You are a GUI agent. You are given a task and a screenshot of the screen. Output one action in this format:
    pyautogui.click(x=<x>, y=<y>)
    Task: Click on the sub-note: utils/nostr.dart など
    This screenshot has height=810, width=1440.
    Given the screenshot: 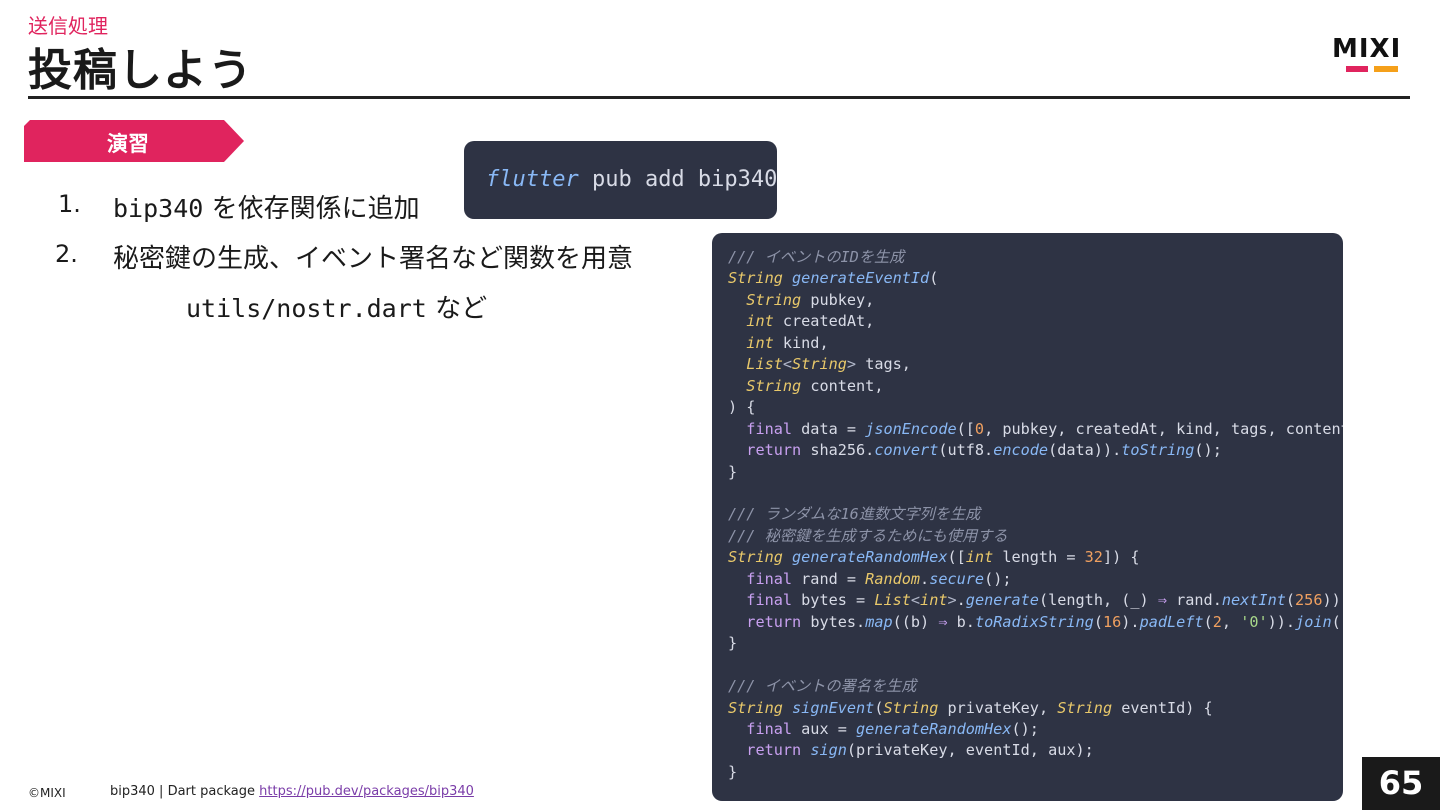 What is the action you would take?
    pyautogui.click(x=336, y=306)
    